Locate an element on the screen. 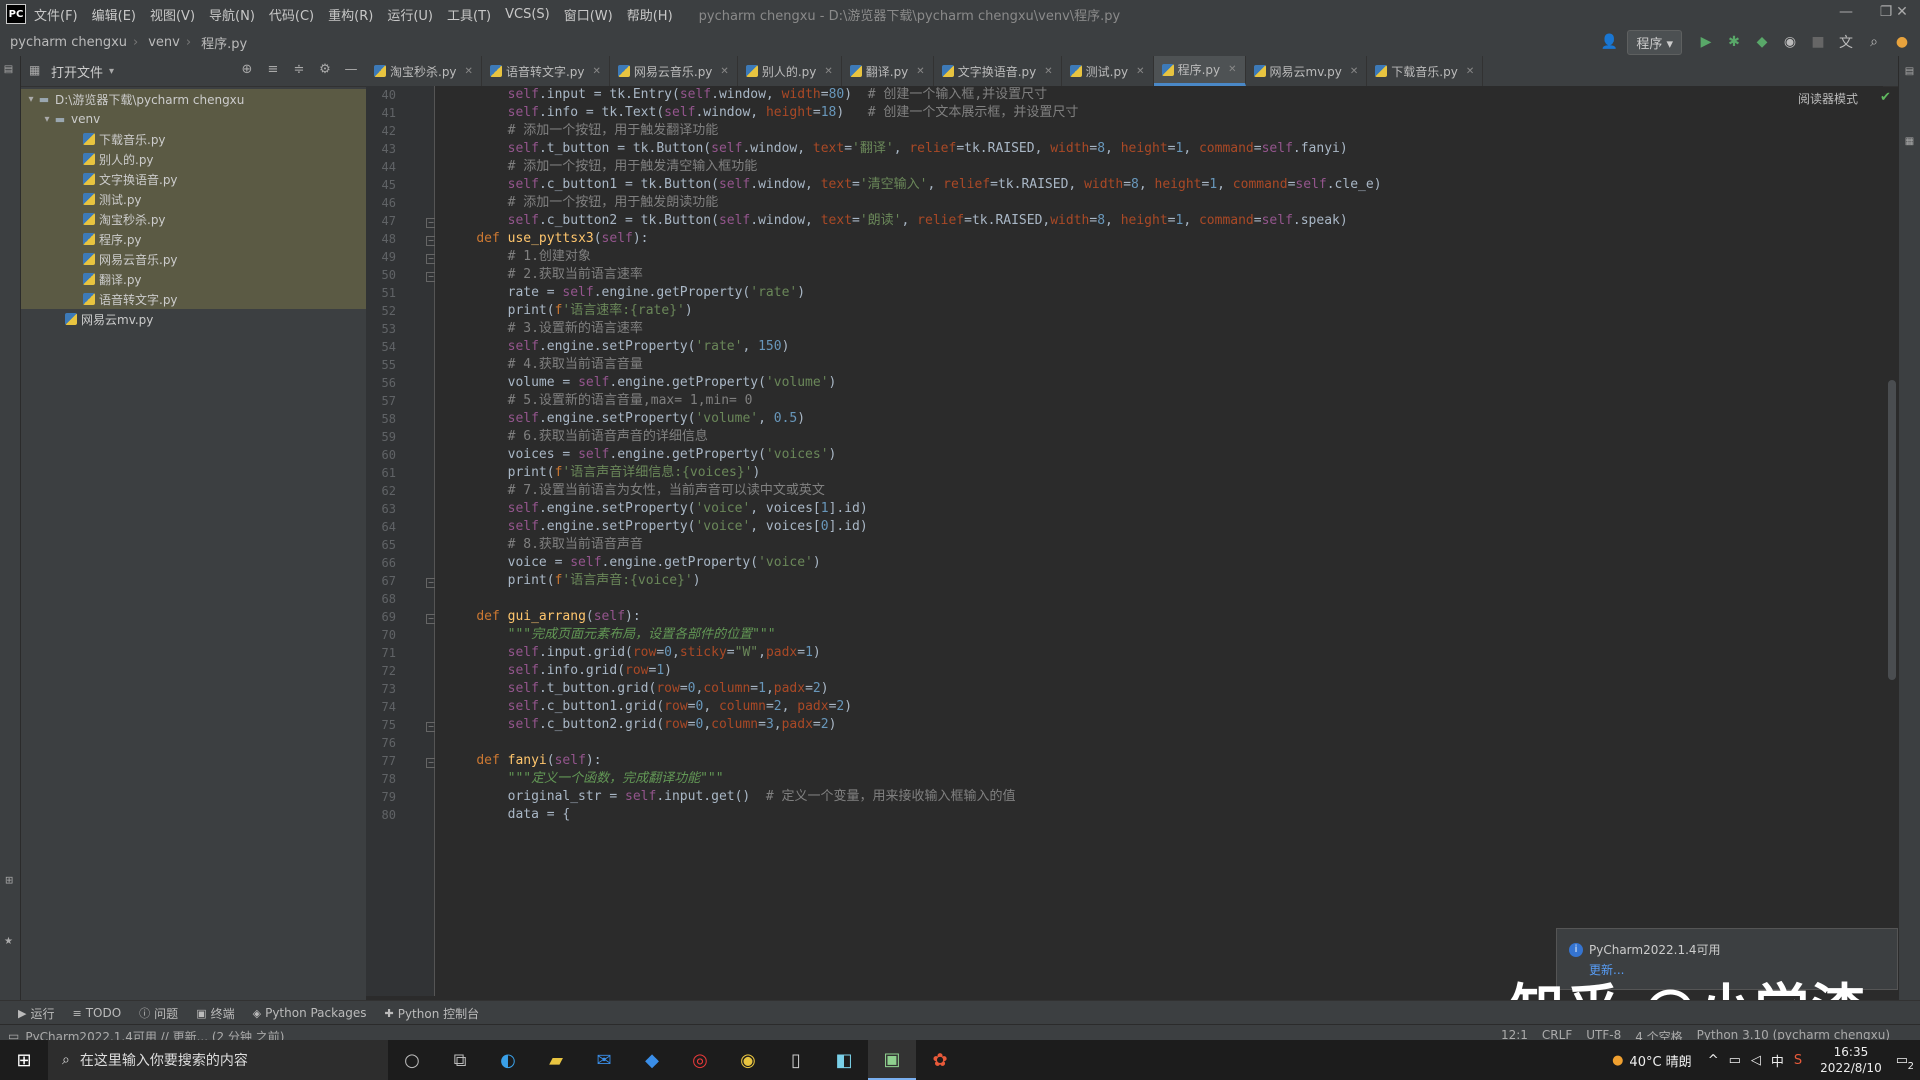 This screenshot has width=1920, height=1080. line-number: 59 is located at coordinates (381, 437).